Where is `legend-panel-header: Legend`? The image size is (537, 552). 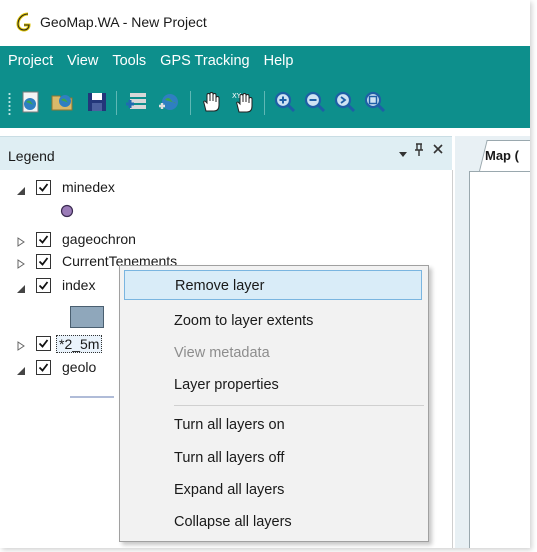 legend-panel-header: Legend is located at coordinates (226, 153).